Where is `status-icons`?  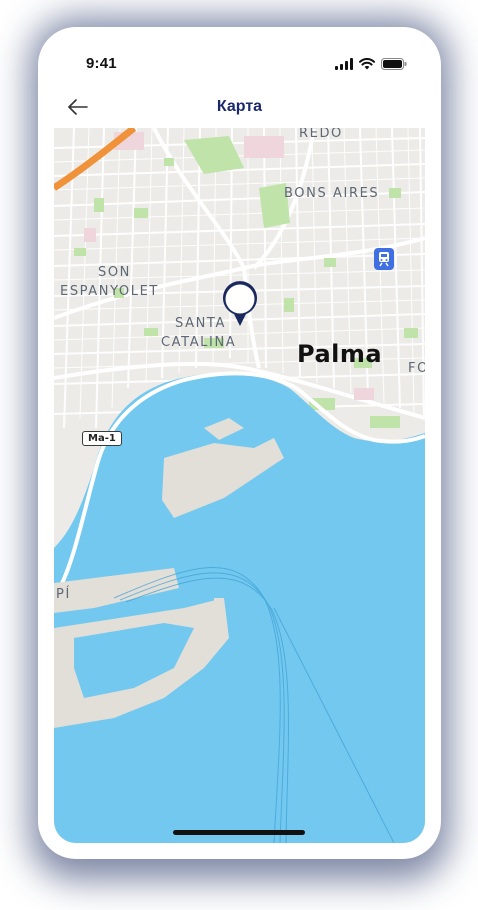
status-icons is located at coordinates (371, 66).